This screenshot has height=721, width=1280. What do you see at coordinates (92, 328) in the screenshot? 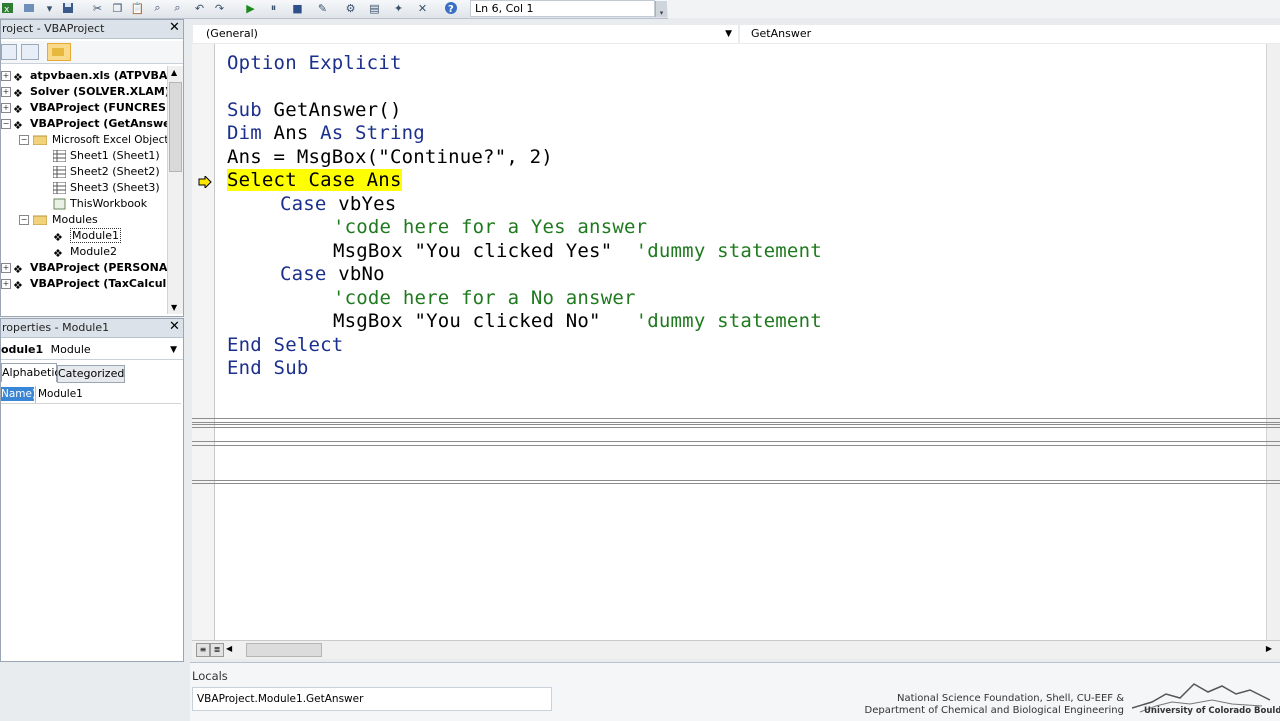
I see `properties-panel-title: roperties - Module1 ✕` at bounding box center [92, 328].